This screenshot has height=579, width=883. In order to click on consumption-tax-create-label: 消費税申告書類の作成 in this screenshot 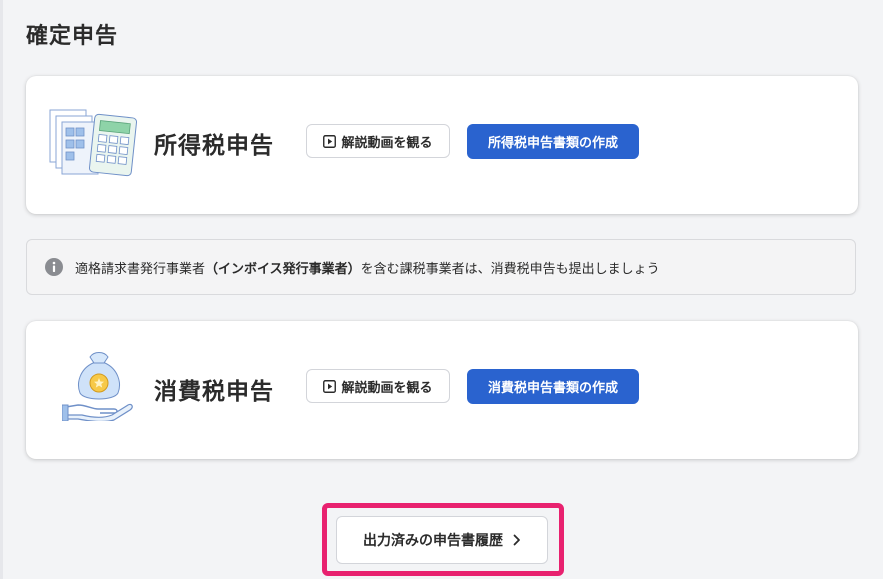, I will do `click(552, 388)`.